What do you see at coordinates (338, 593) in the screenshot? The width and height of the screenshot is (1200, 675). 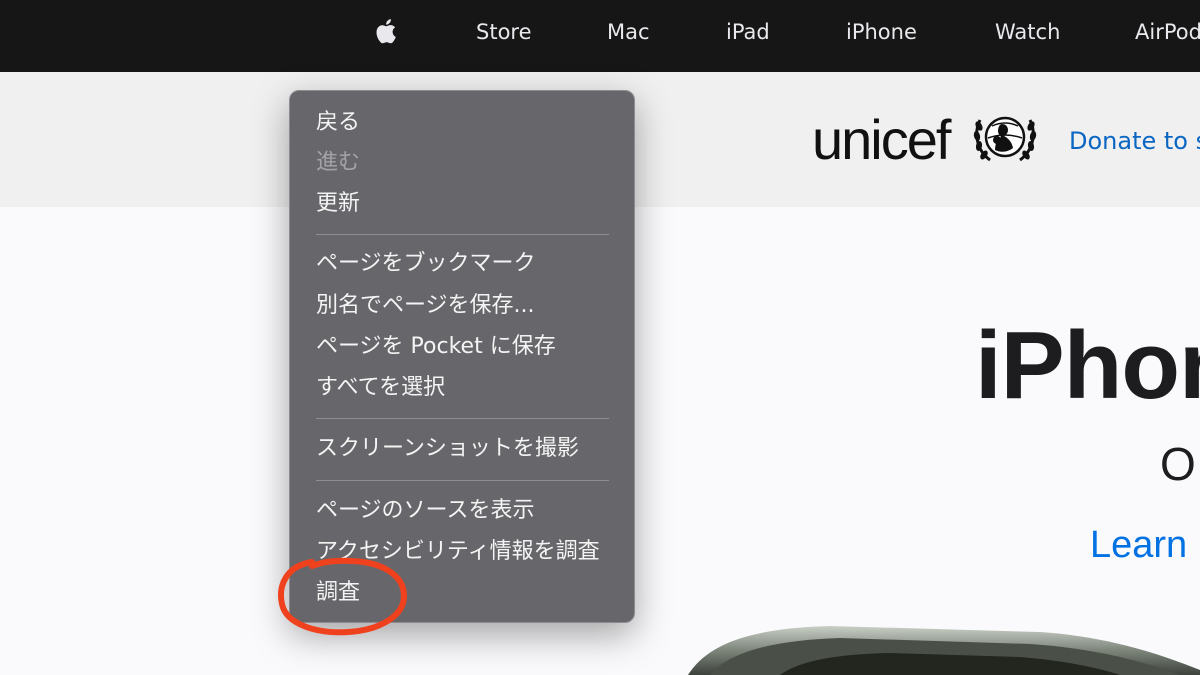 I see `menu-item-inspect: 調査` at bounding box center [338, 593].